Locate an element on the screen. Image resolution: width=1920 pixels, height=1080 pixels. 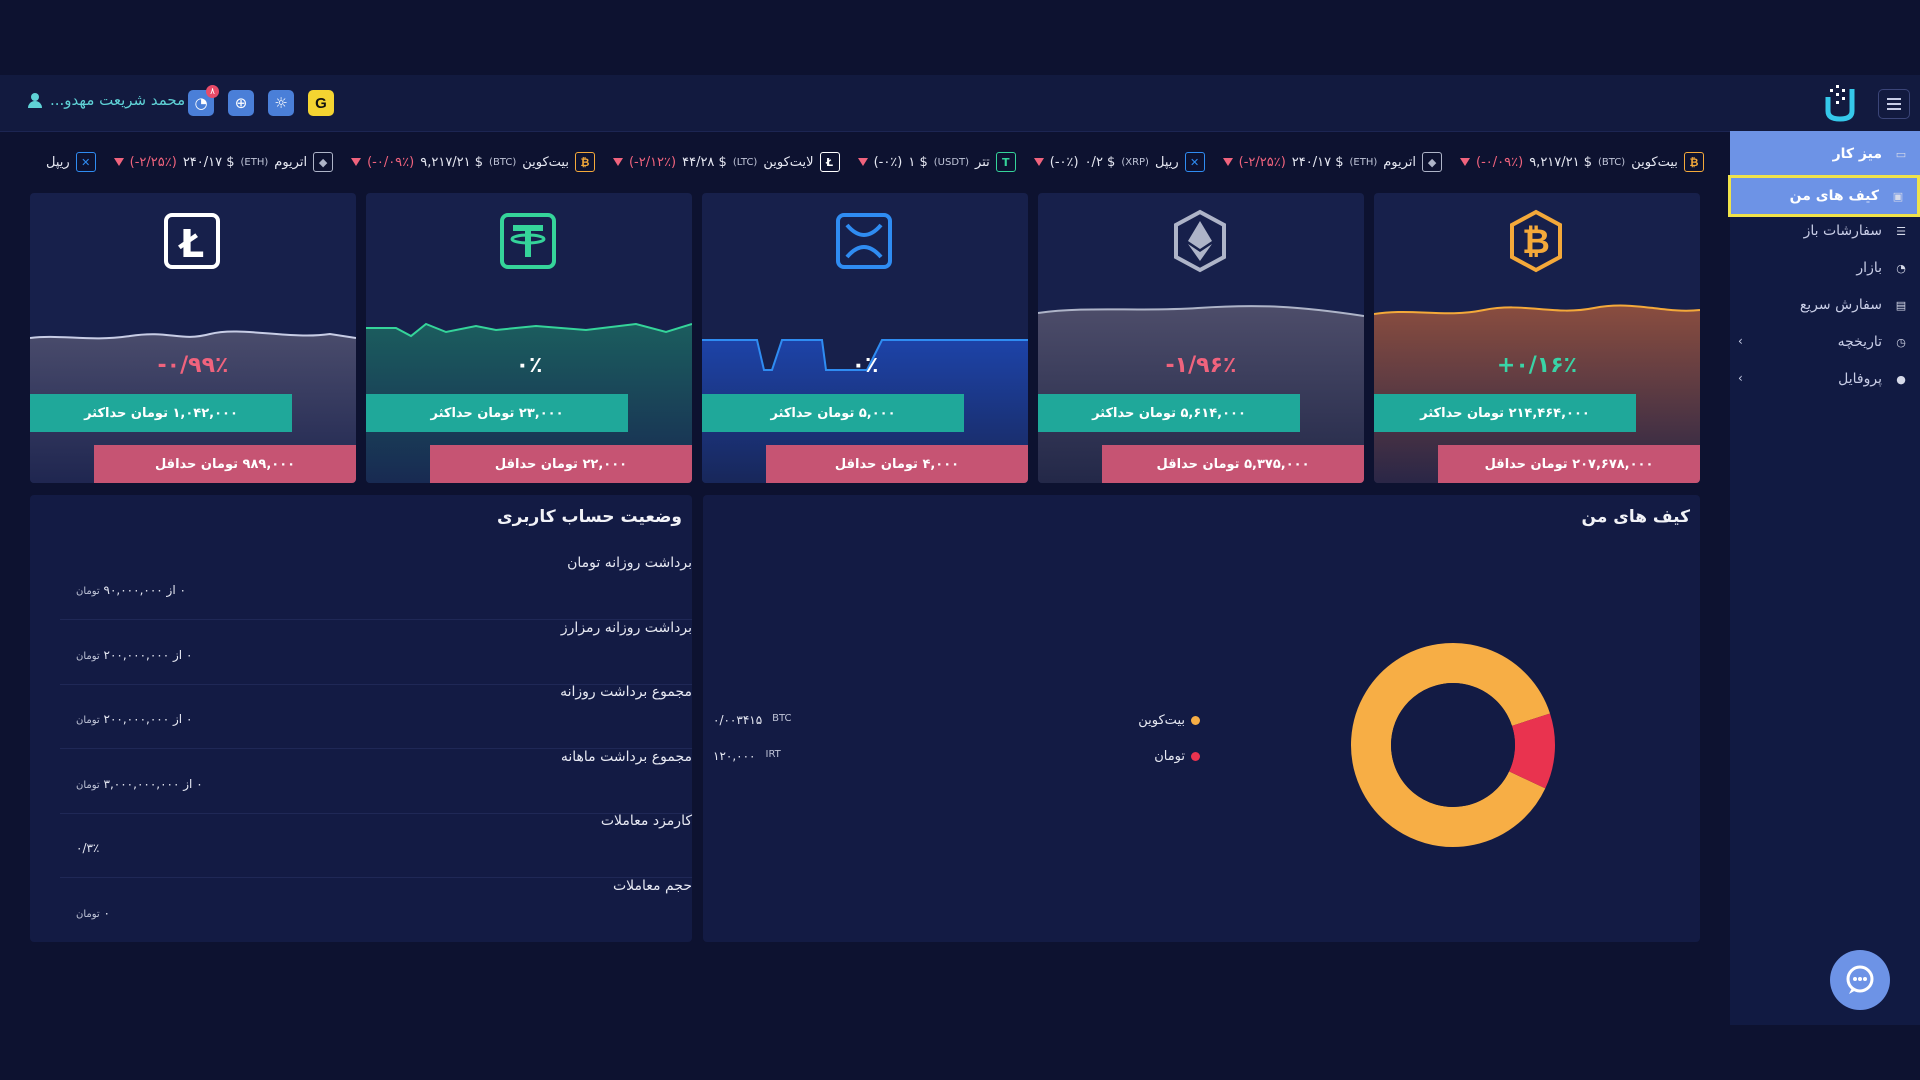
ticker-name: ریپل is located at coordinates (58, 162).